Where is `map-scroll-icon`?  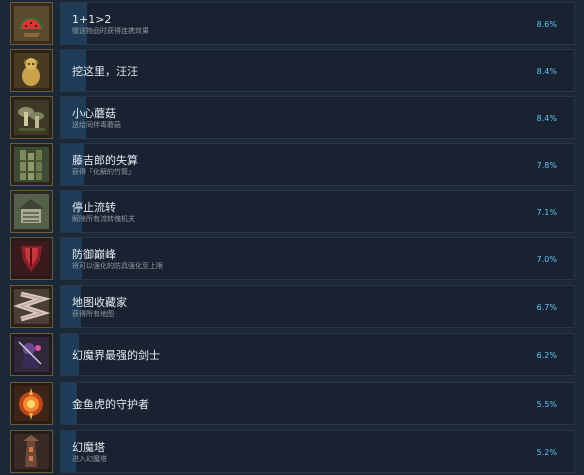
map-scroll-icon is located at coordinates (31, 306).